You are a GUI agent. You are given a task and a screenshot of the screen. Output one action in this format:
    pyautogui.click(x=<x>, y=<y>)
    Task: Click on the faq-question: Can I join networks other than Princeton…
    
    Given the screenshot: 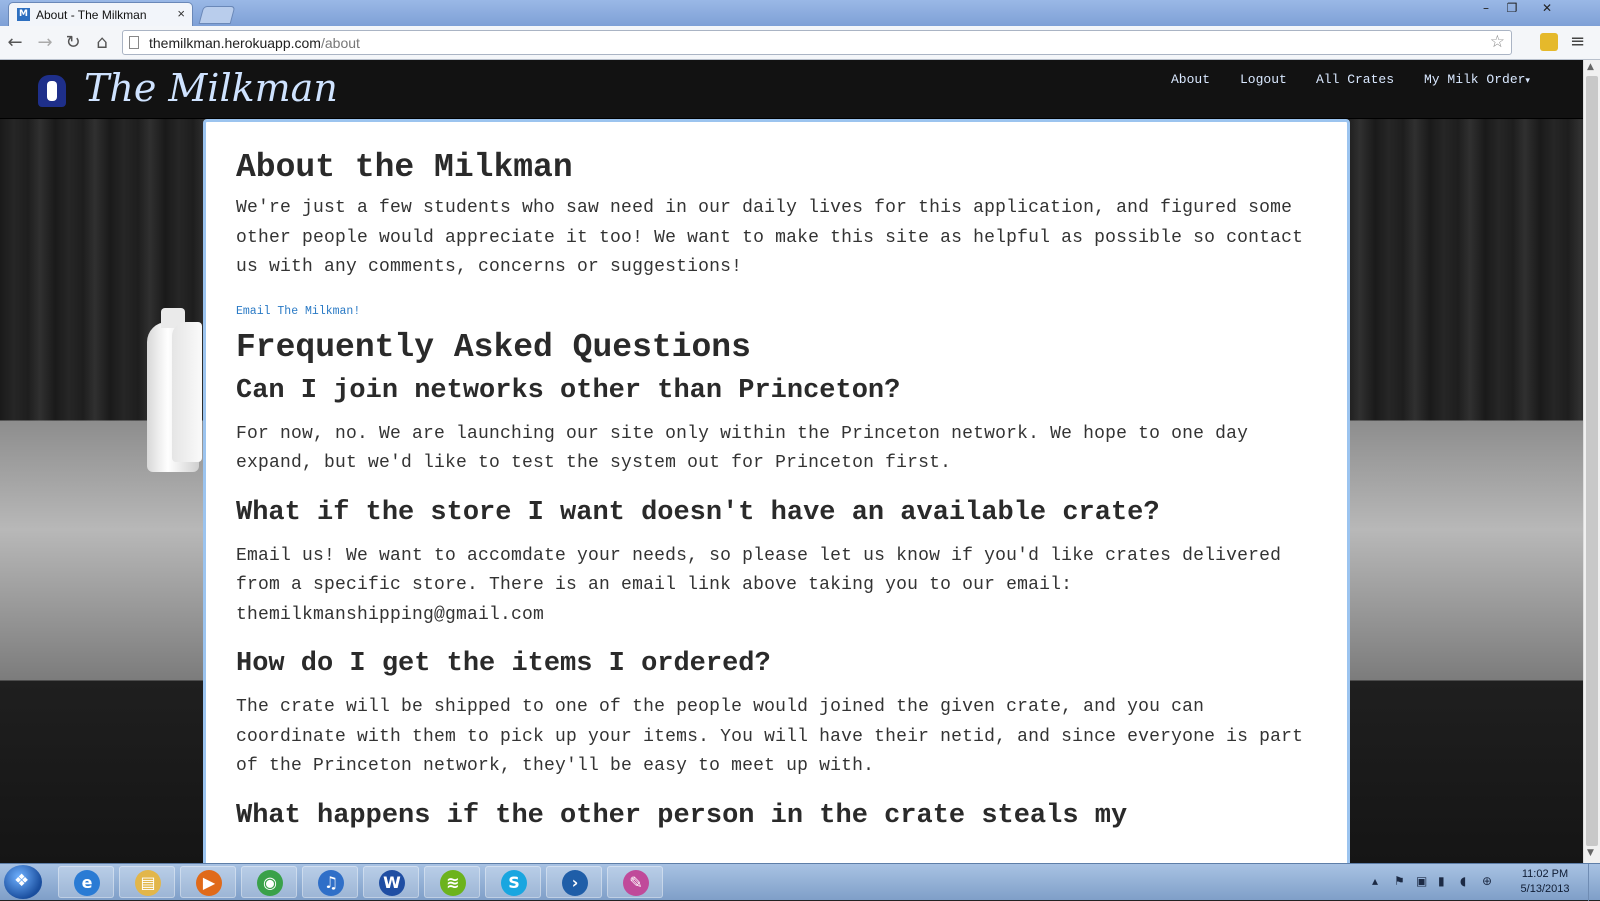 What is the action you would take?
    pyautogui.click(x=568, y=390)
    